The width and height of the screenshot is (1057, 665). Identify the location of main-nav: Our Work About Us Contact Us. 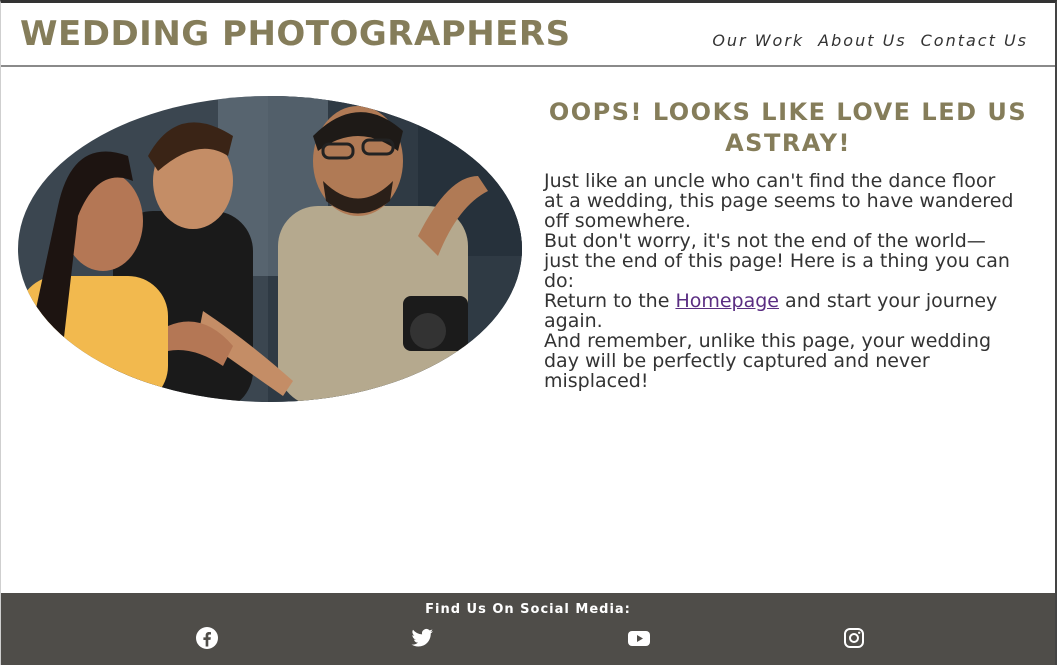
(870, 40).